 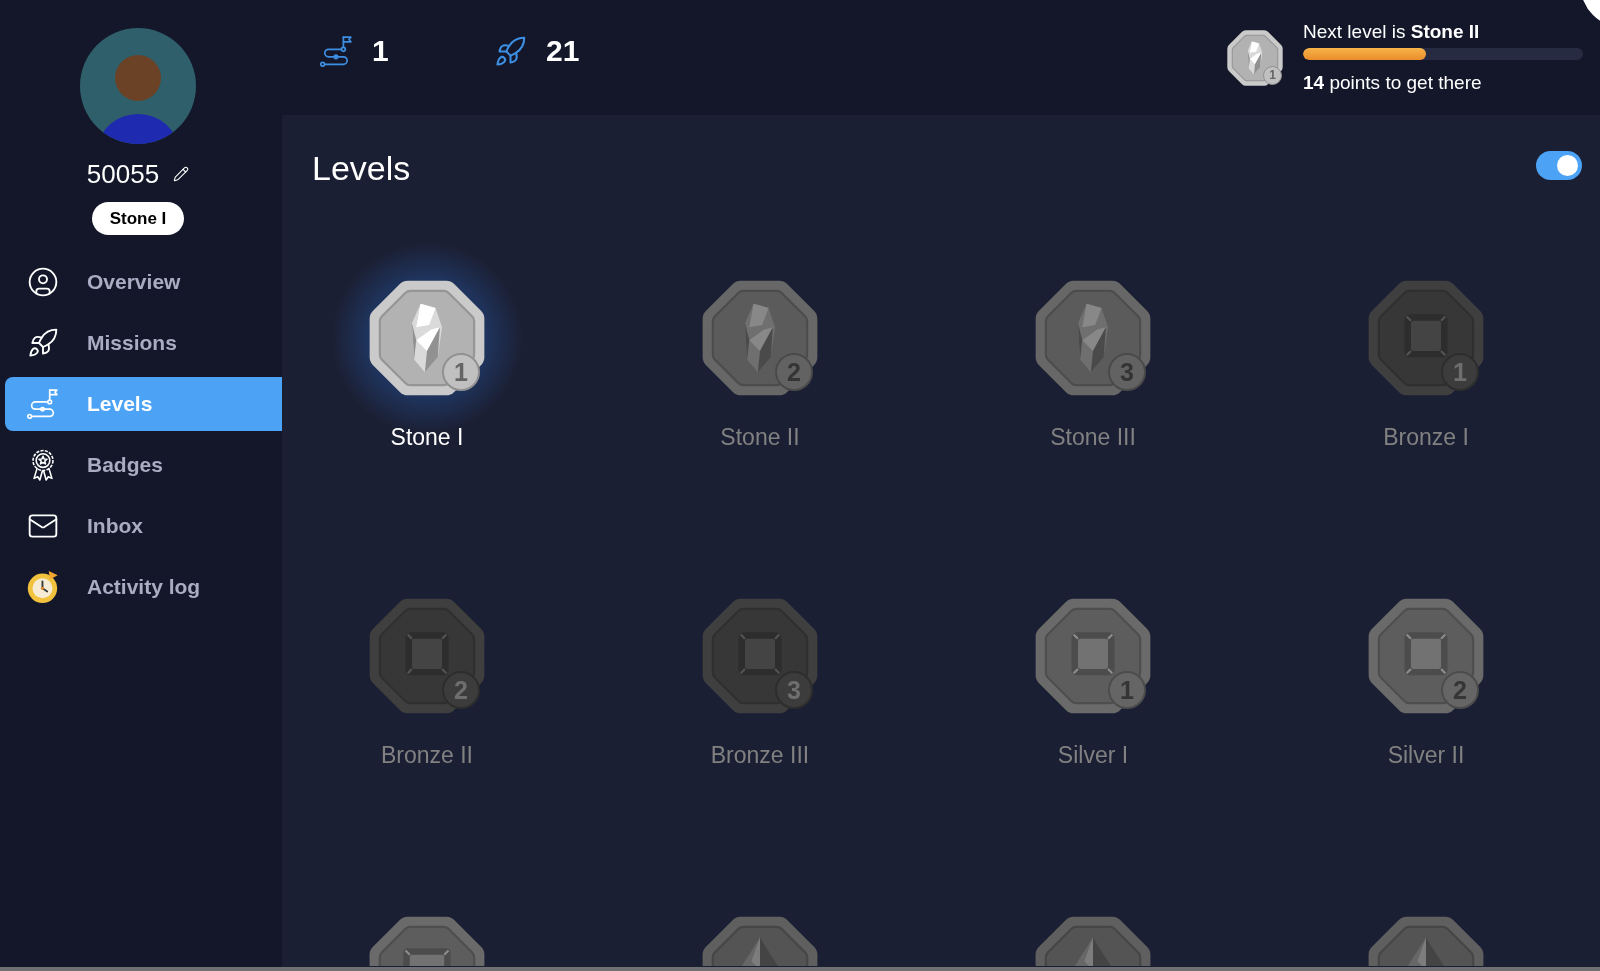 I want to click on level-name: Silver I, so click(x=1093, y=755).